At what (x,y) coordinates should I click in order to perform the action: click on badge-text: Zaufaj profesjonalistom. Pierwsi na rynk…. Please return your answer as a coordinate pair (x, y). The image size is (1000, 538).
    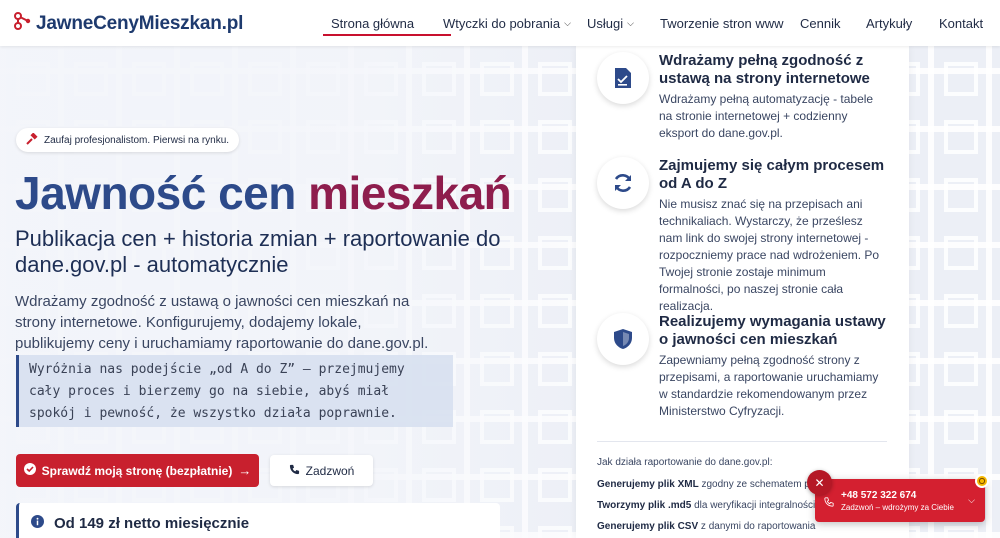
    Looking at the image, I should click on (137, 140).